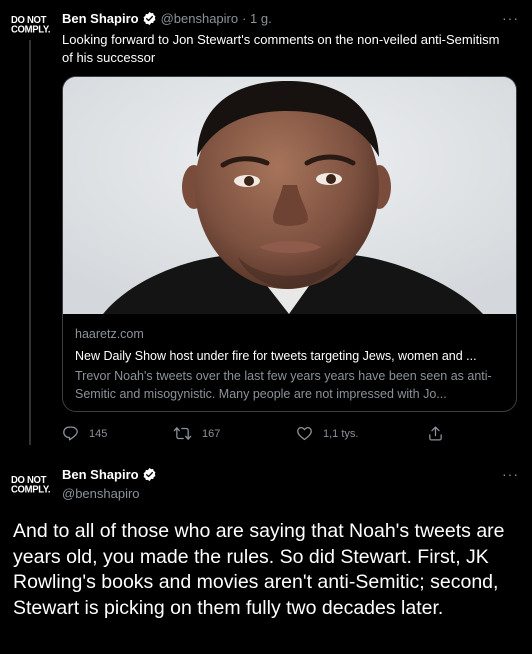  What do you see at coordinates (98, 433) in the screenshot?
I see `reply-count: 145` at bounding box center [98, 433].